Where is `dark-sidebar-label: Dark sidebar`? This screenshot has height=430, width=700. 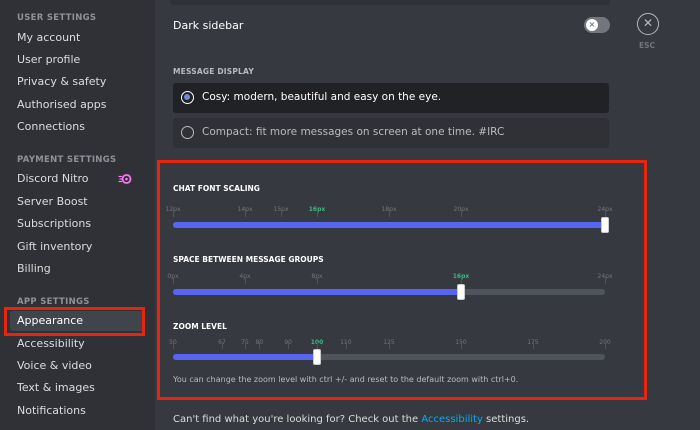
dark-sidebar-label: Dark sidebar is located at coordinates (208, 25).